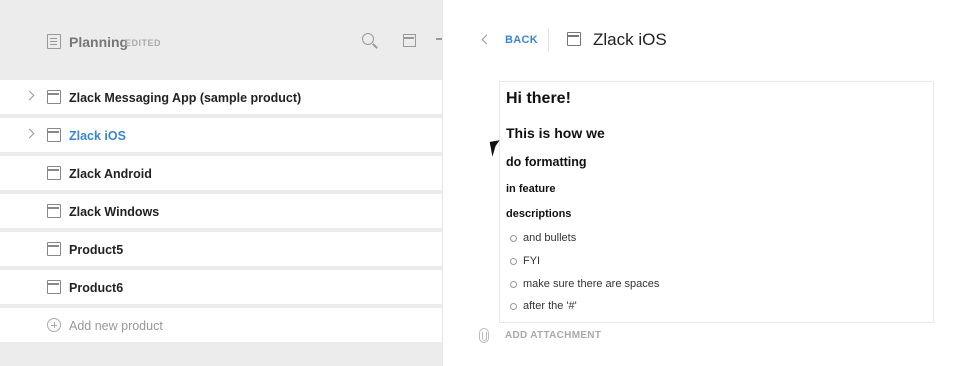  Describe the element at coordinates (591, 284) in the screenshot. I see `list-item-text: make sure there are spaces` at that location.